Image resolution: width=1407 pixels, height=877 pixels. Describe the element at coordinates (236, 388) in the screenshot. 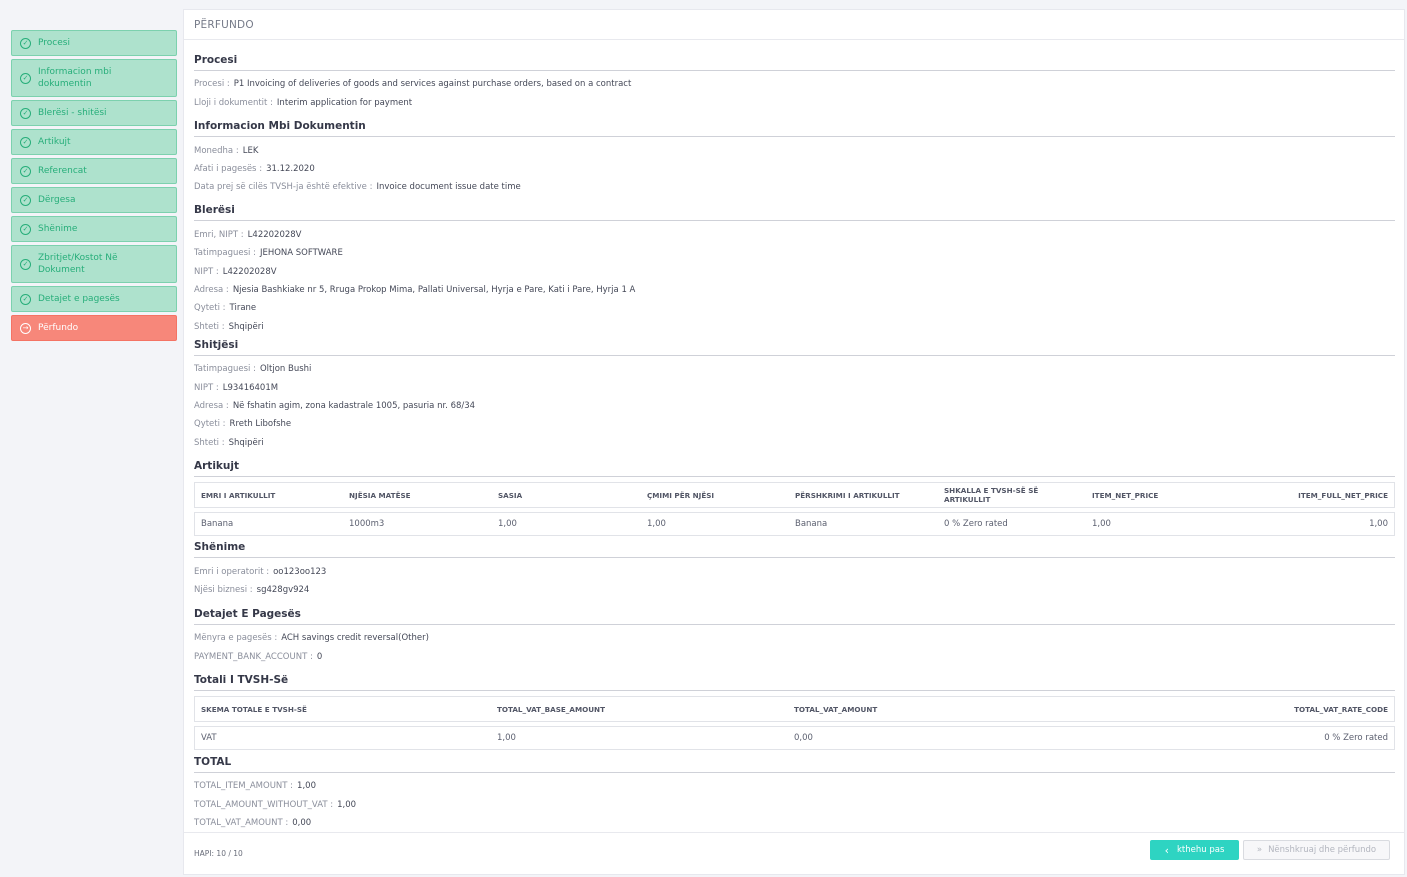

I see `field-nipt: NIPT : L93416401M` at that location.